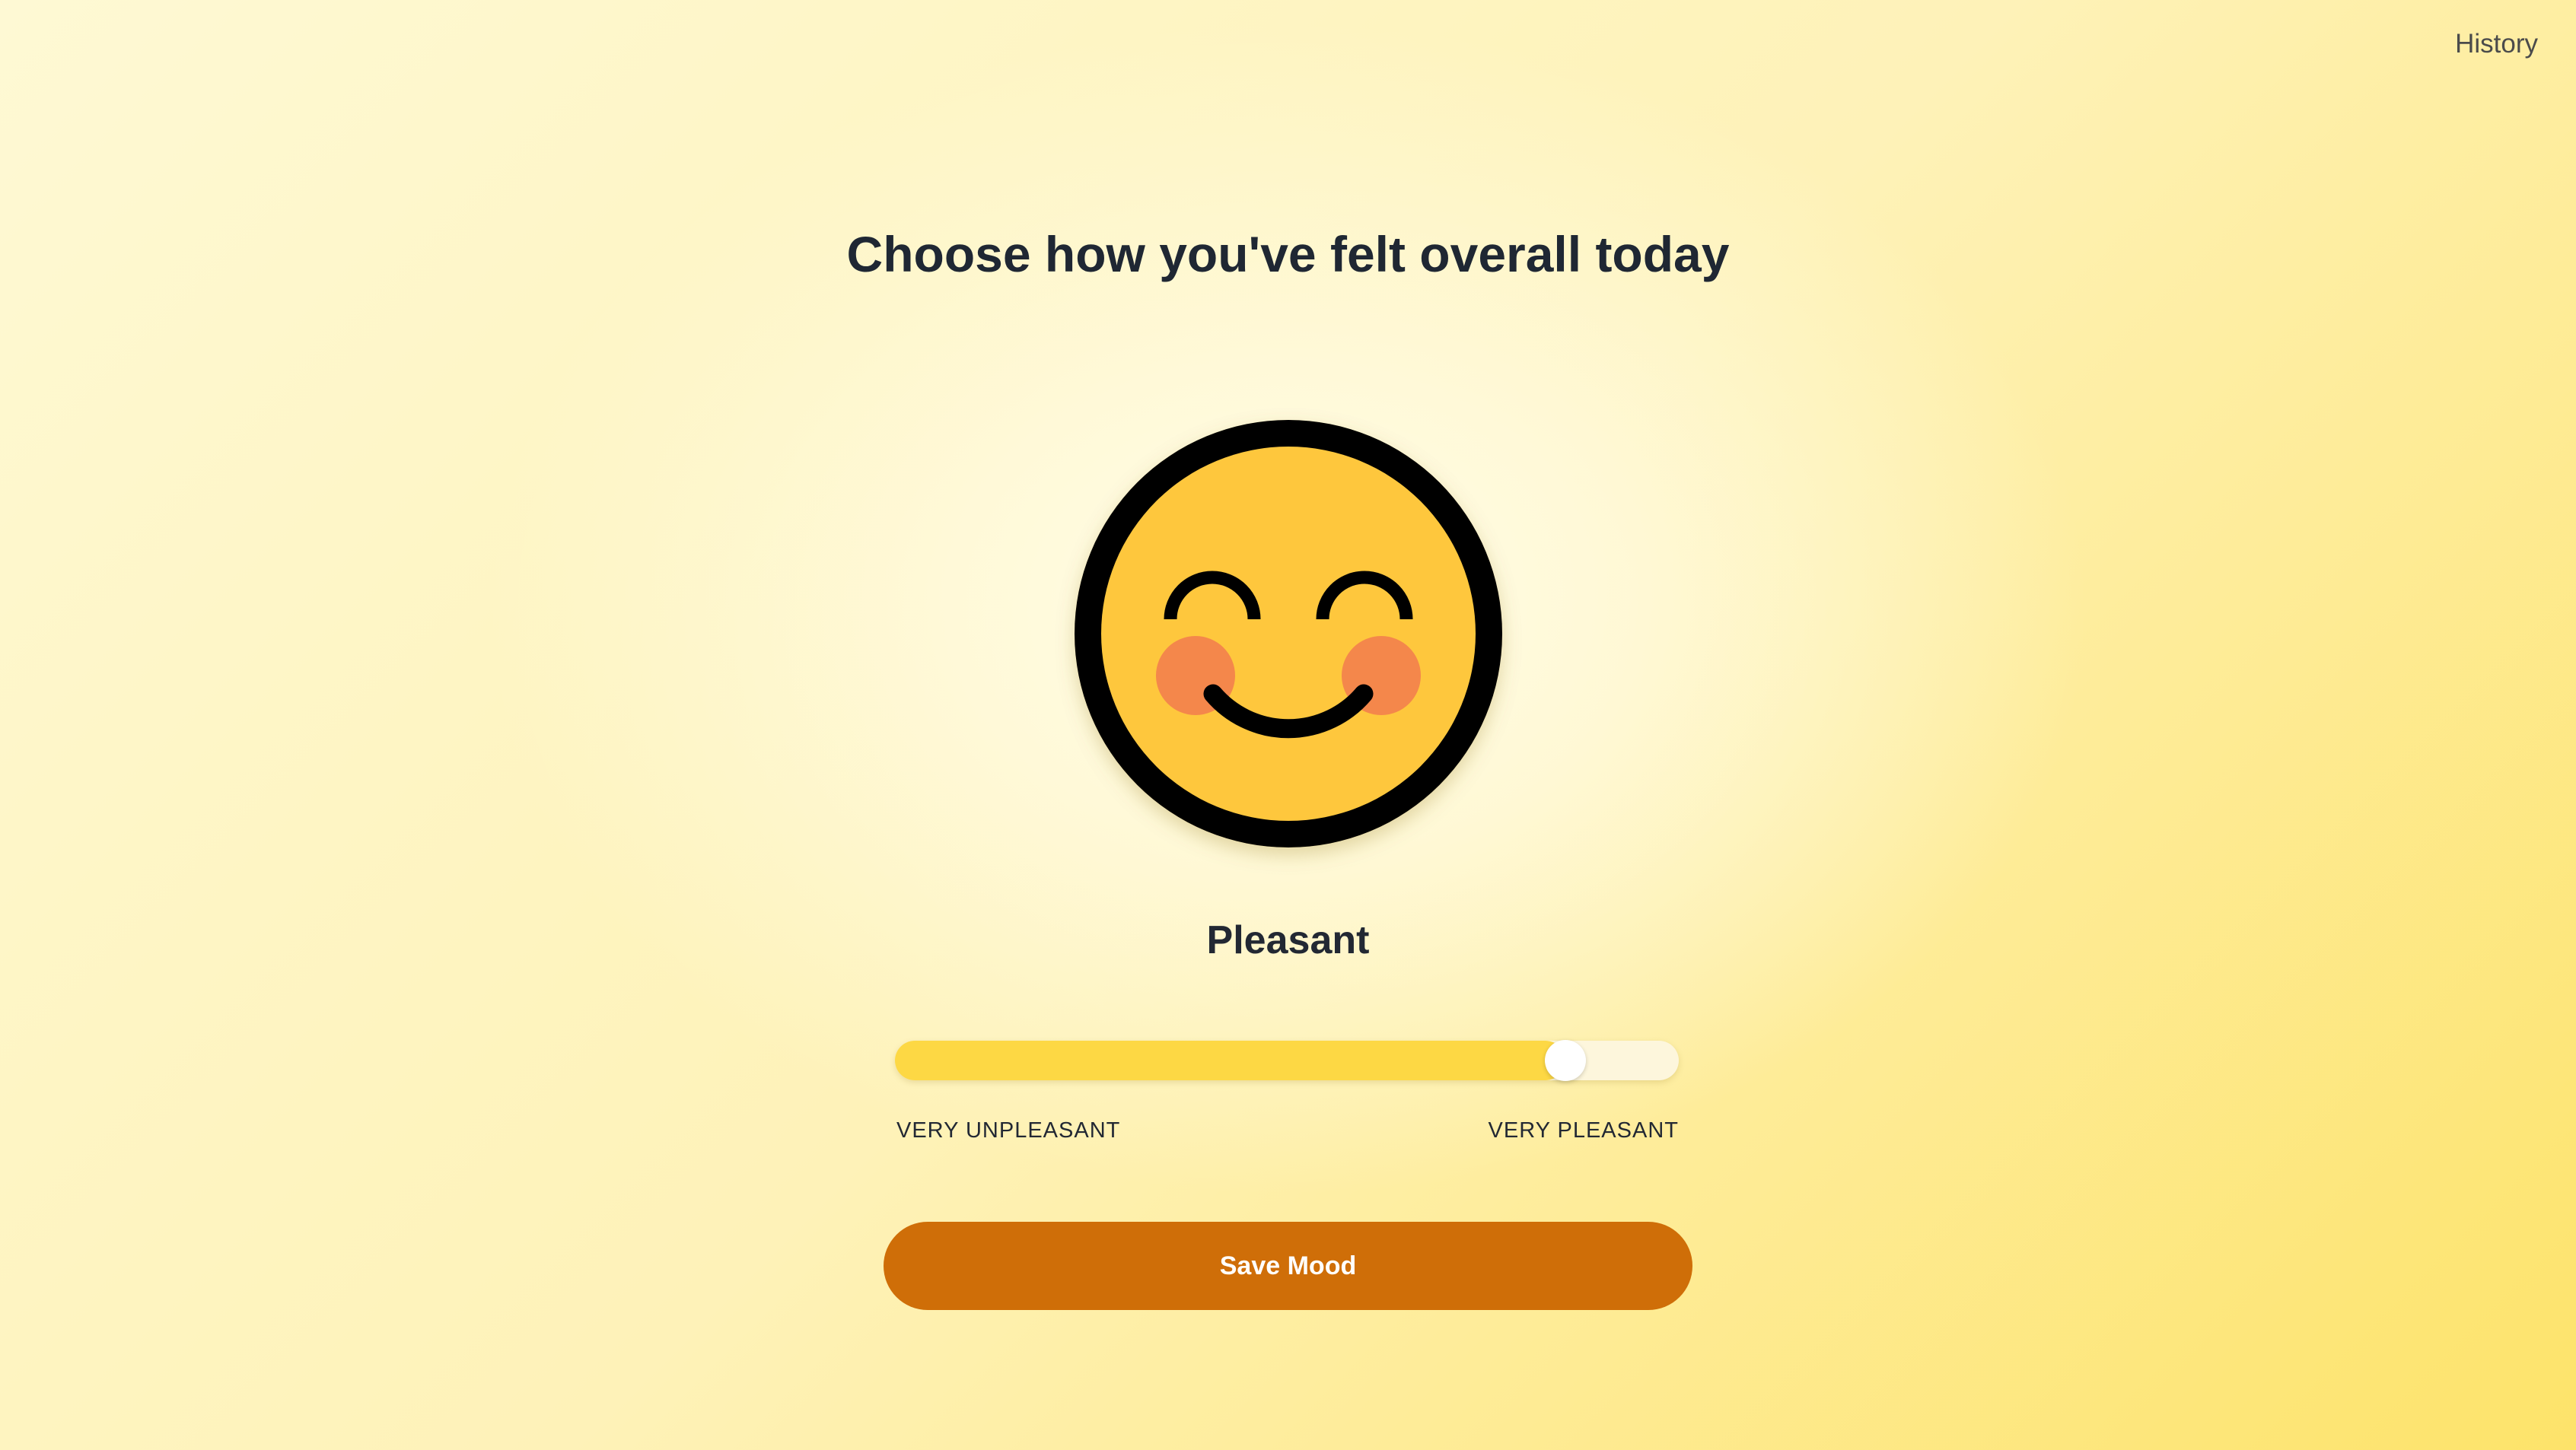 The image size is (2576, 1450). I want to click on slider-fill, so click(1230, 1060).